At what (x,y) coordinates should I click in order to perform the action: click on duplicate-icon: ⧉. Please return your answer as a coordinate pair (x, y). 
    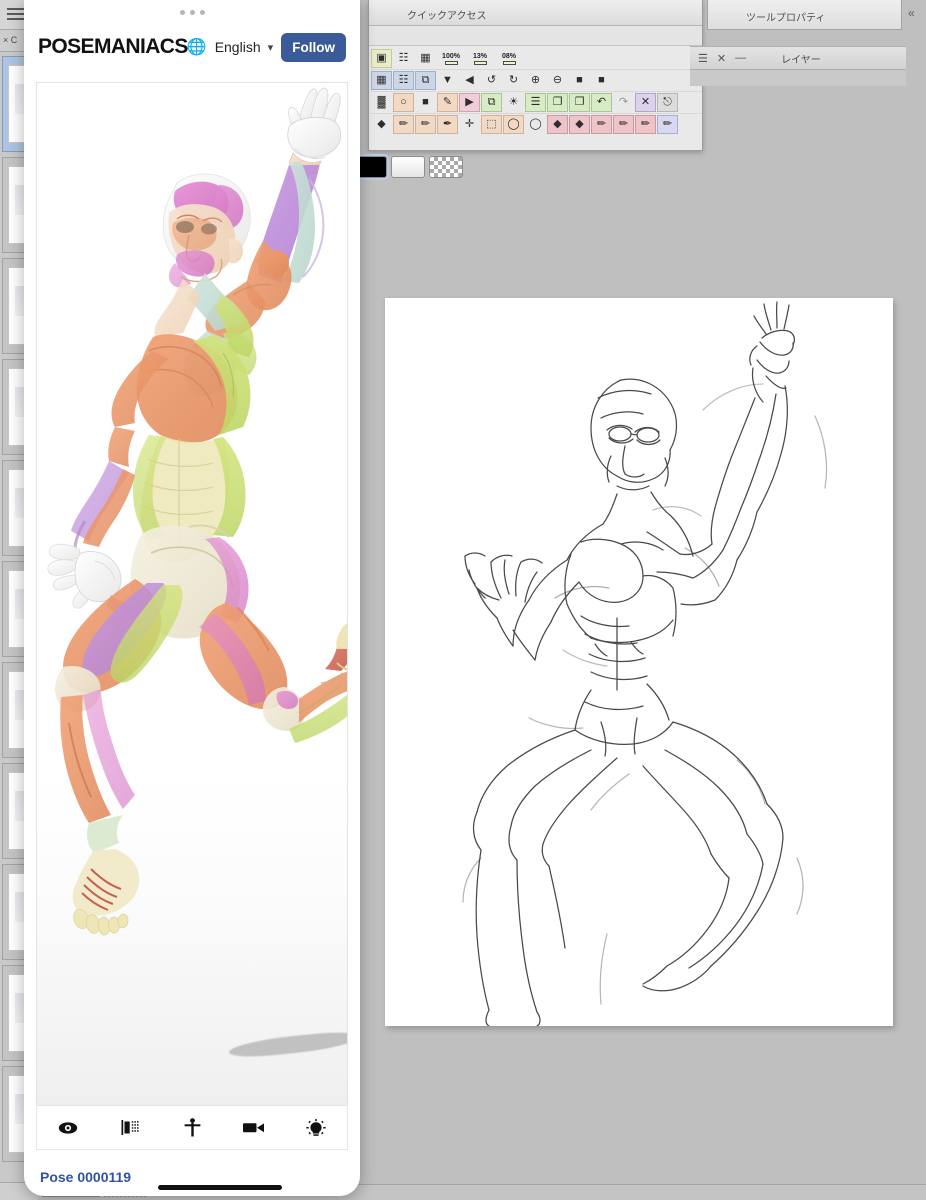
    Looking at the image, I should click on (425, 80).